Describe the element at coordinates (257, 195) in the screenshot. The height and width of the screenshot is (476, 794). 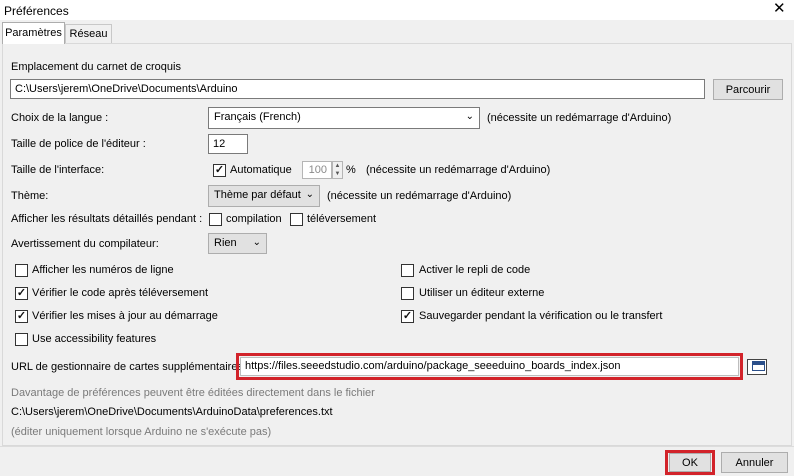
I see `theme-selected: Thème par défaut` at that location.